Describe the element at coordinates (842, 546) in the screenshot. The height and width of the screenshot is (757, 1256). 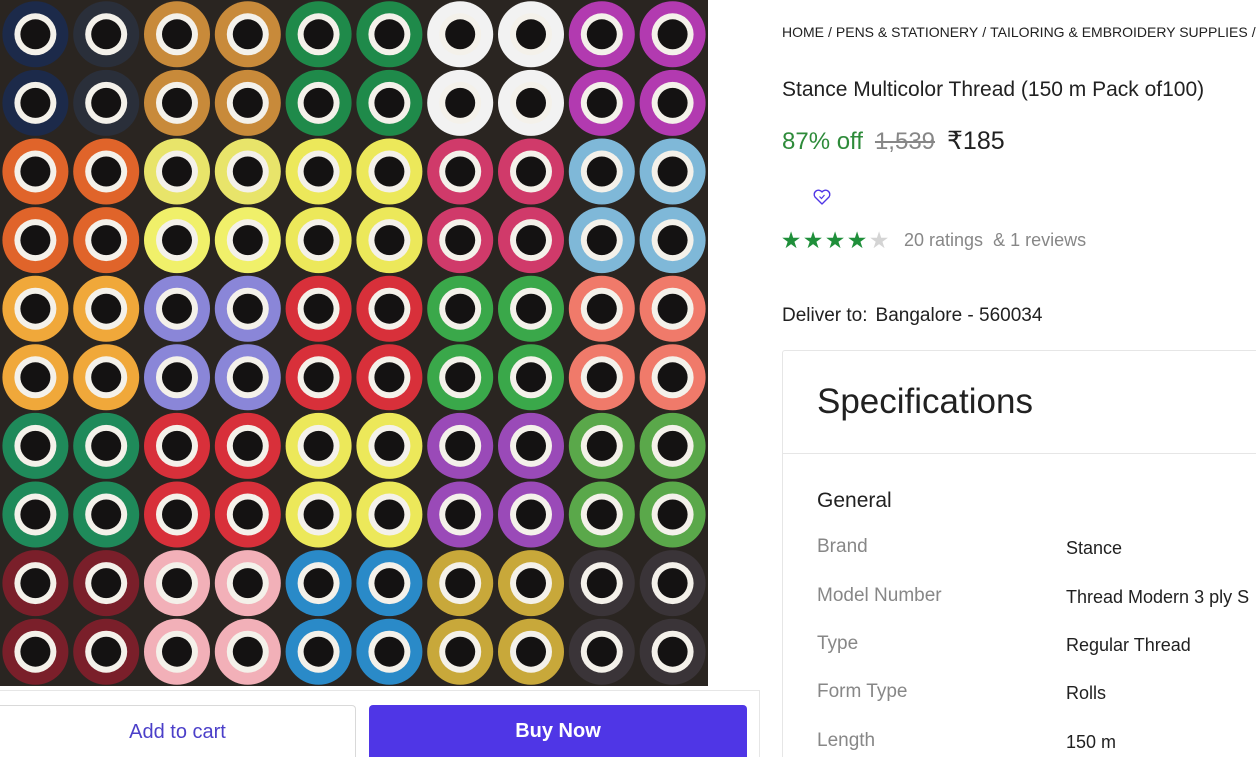
I see `spec-key: Brand` at that location.